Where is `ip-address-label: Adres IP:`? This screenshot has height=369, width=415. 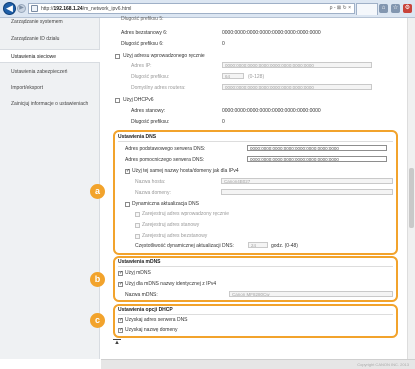 ip-address-label: Adres IP: is located at coordinates (141, 66).